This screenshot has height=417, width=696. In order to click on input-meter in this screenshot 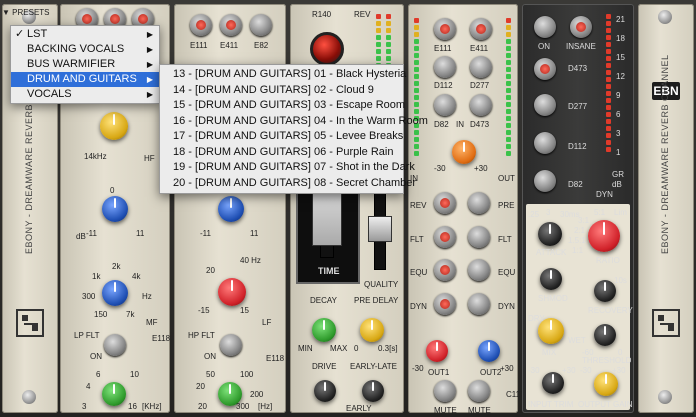, I will do `click(416, 88)`.